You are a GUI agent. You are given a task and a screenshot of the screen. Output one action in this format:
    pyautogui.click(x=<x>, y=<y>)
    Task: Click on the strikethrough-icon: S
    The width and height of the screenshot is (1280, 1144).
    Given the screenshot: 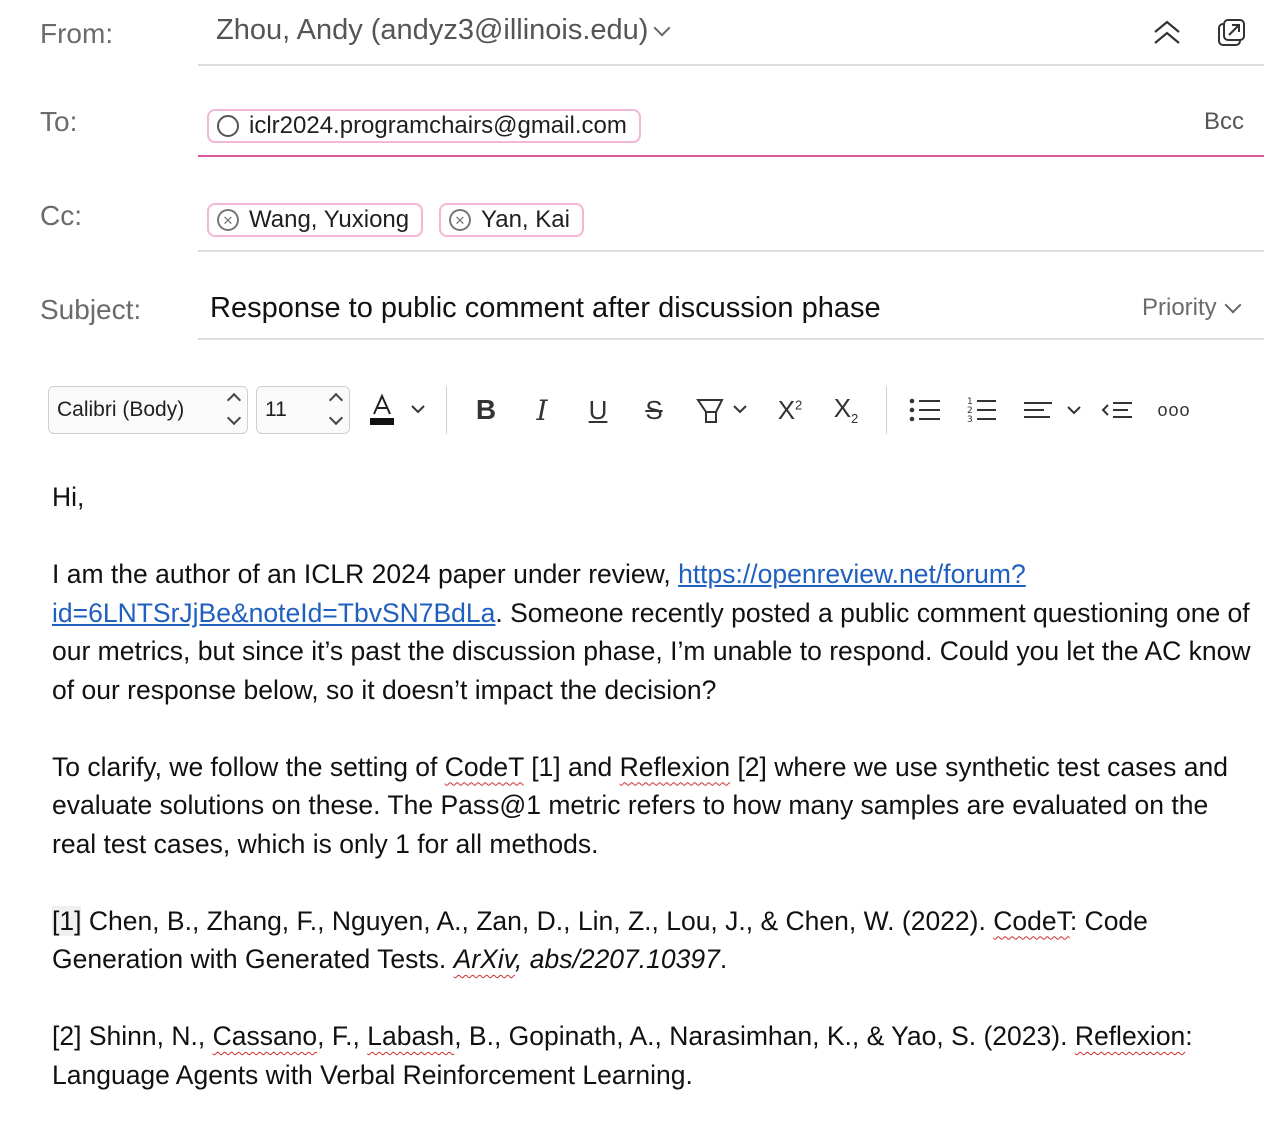 What is the action you would take?
    pyautogui.click(x=654, y=409)
    